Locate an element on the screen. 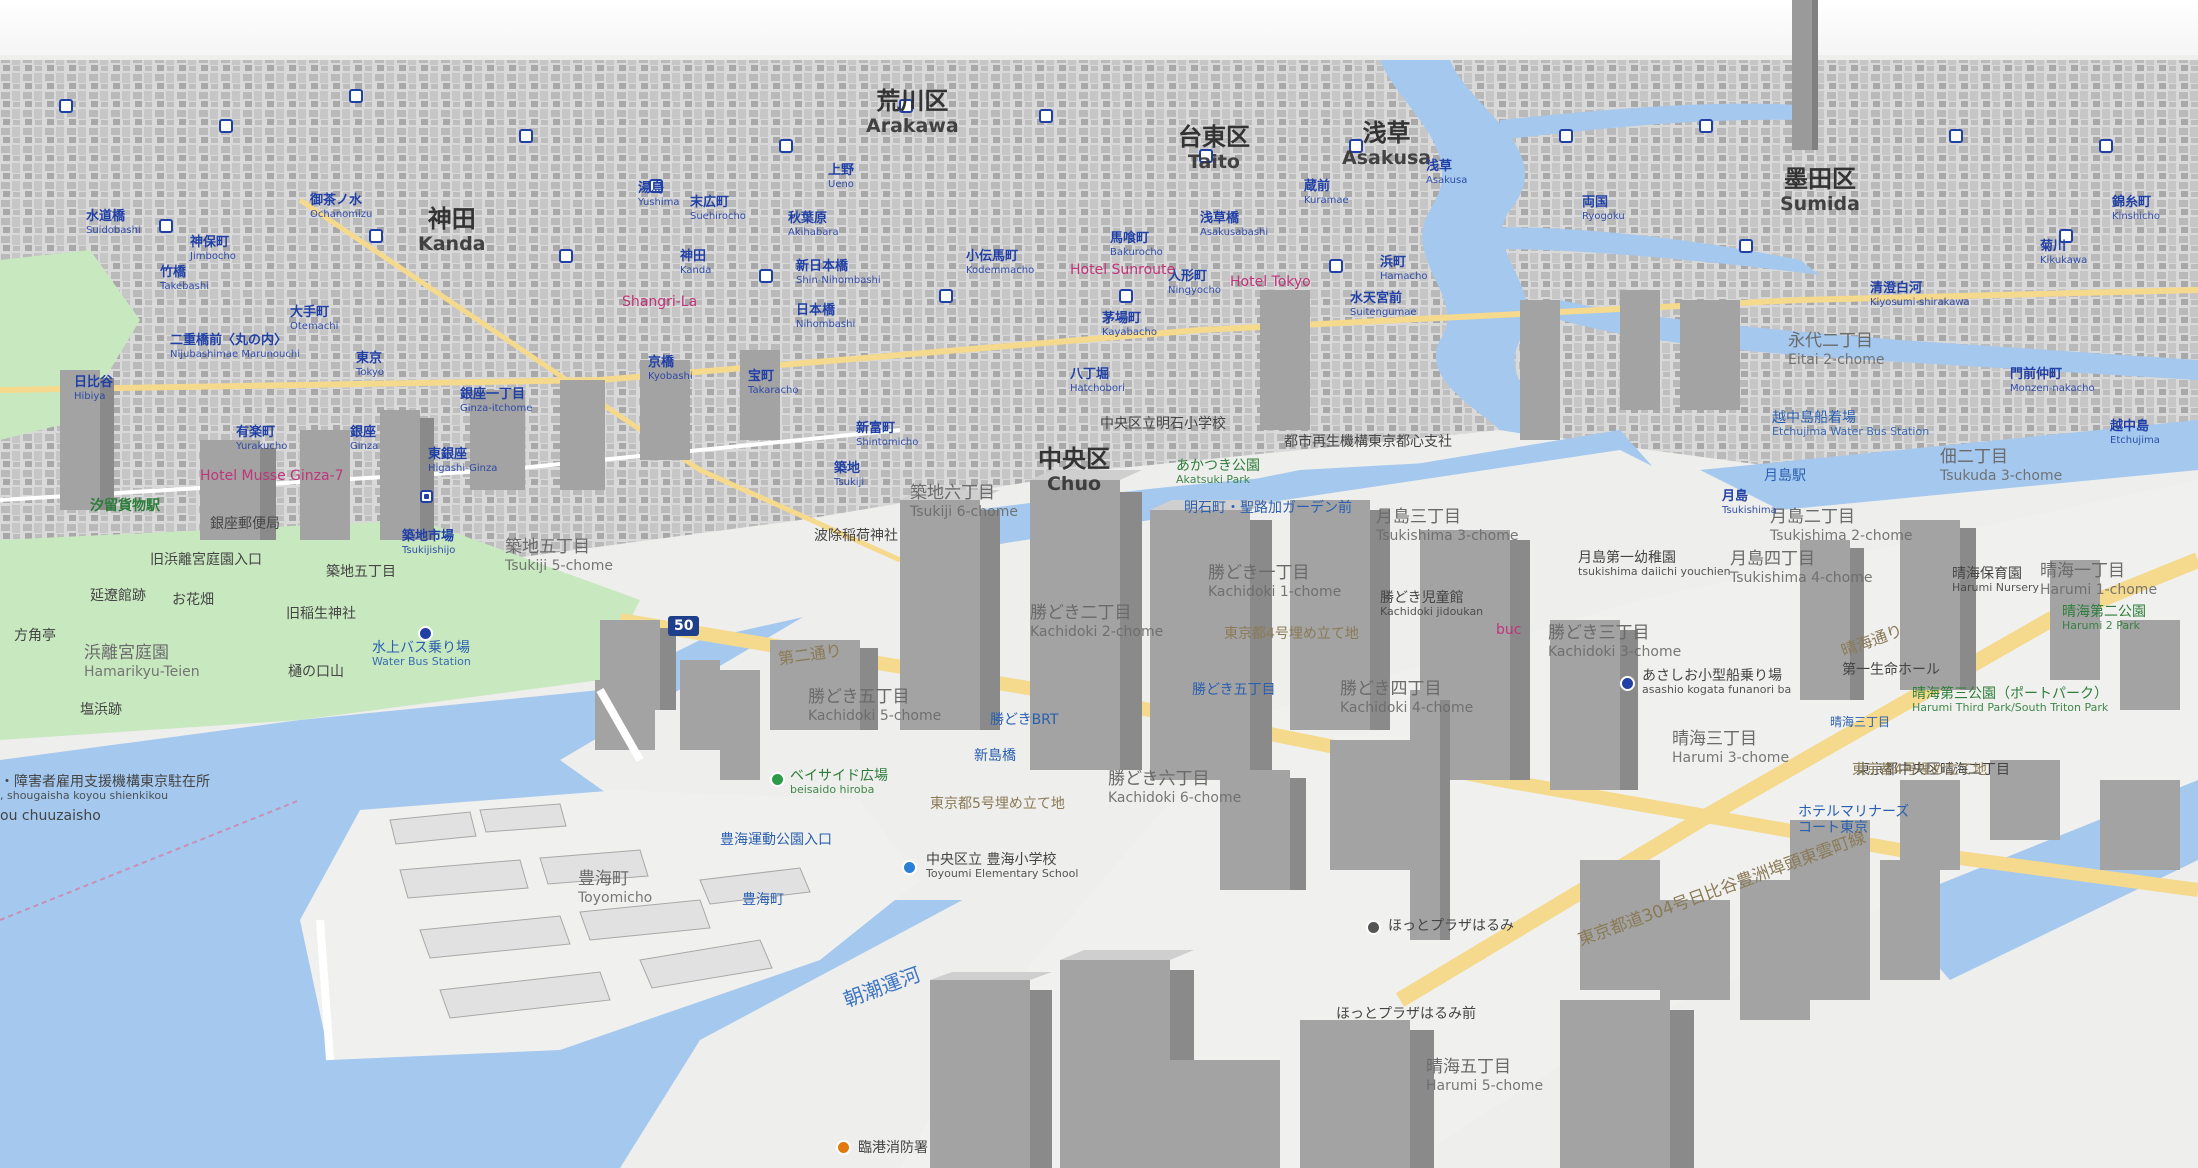 The height and width of the screenshot is (1168, 2198). station-label-nihombashi: 日本橋 Nihombashi is located at coordinates (825, 316).